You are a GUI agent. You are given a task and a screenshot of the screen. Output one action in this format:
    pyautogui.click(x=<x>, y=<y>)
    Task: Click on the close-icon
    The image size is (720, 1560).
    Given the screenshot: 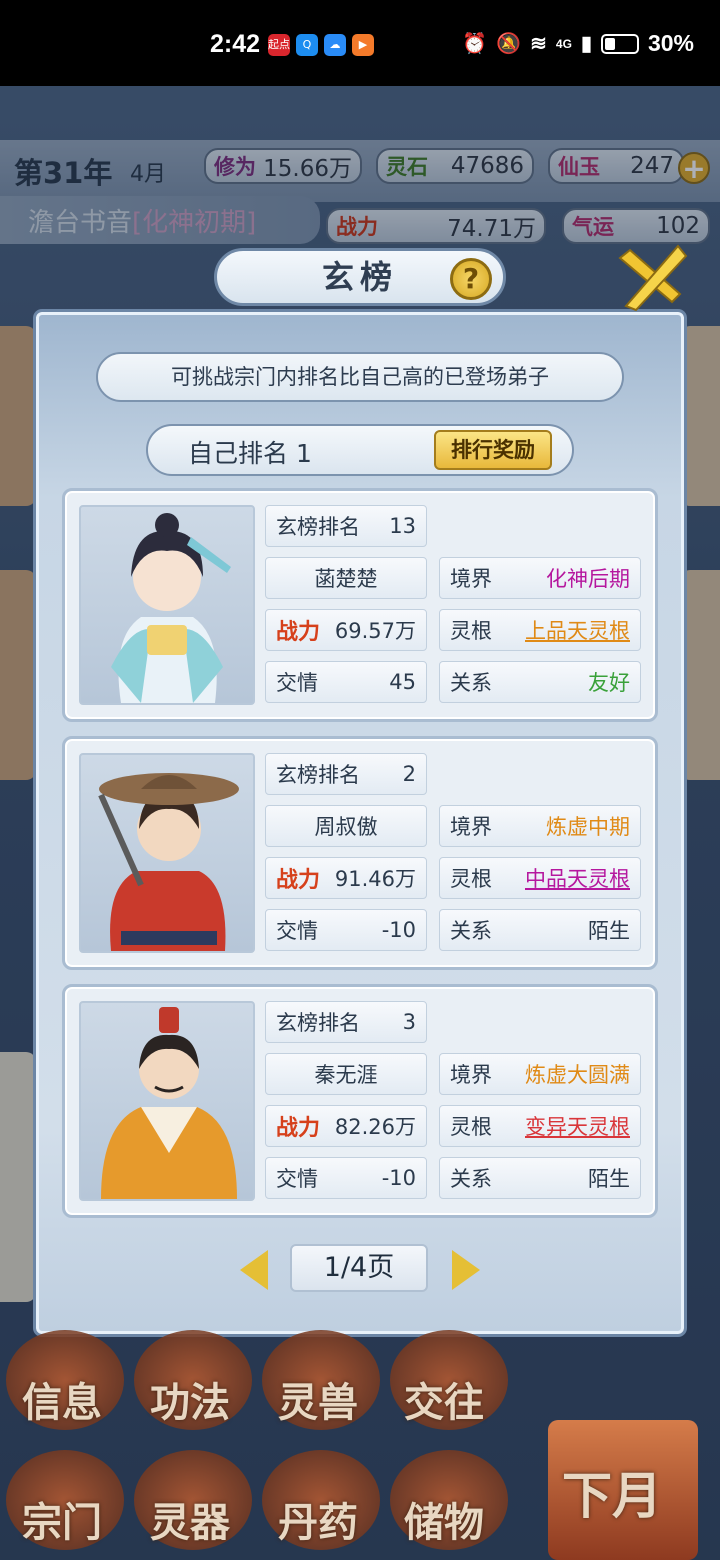 What is the action you would take?
    pyautogui.click(x=653, y=278)
    